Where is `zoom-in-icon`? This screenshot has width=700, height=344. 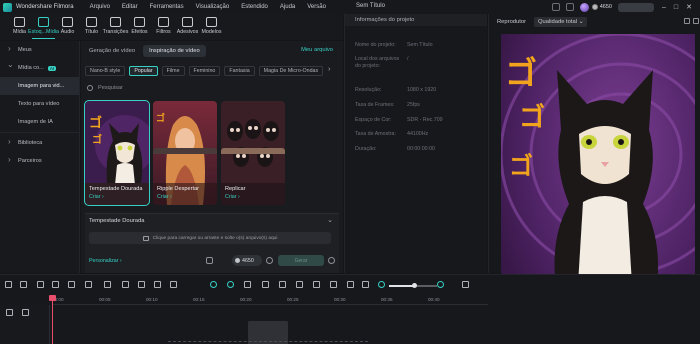
zoom-in-icon is located at coordinates (440, 284).